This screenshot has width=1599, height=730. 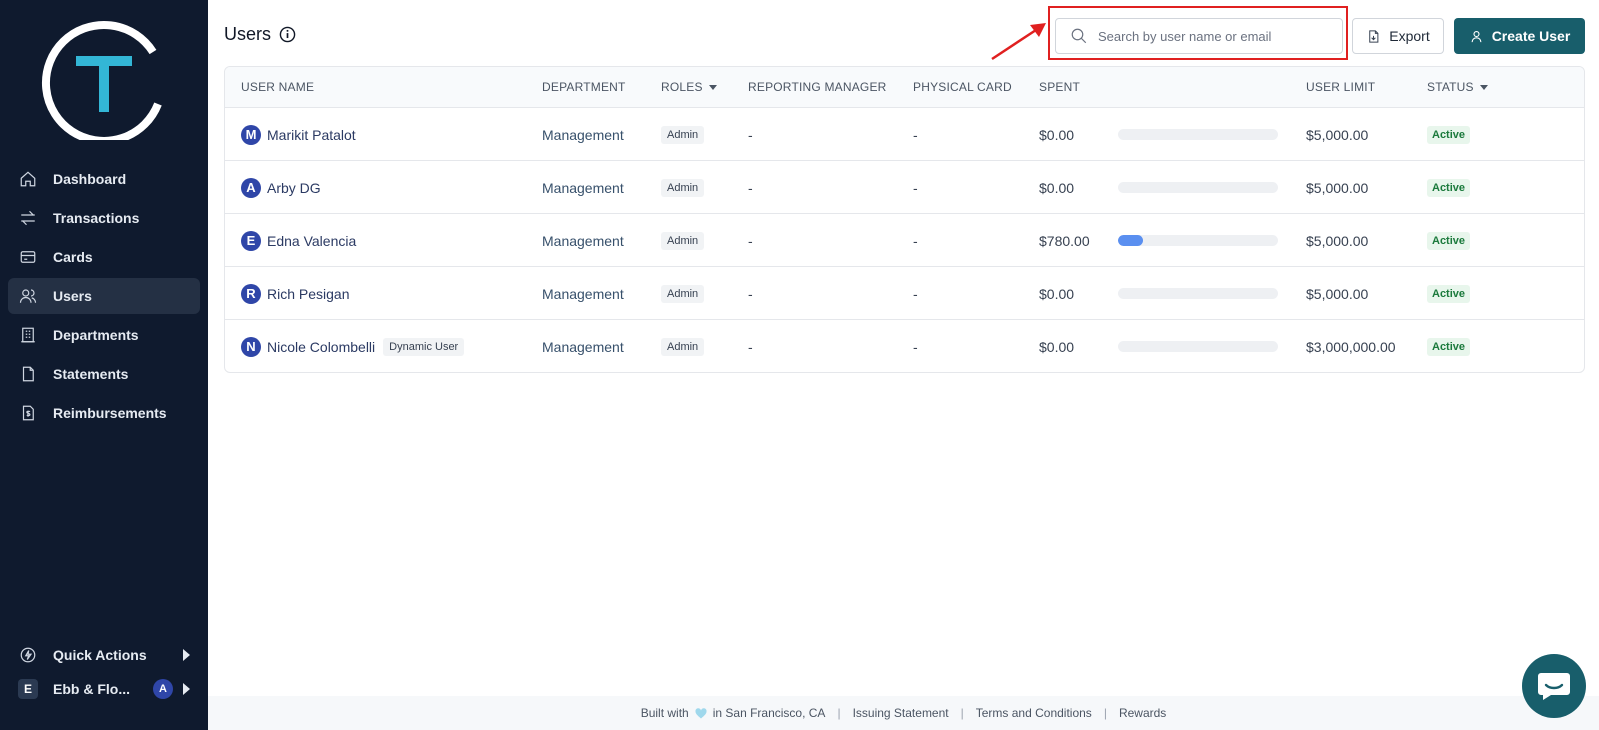 What do you see at coordinates (1018, 42) in the screenshot?
I see `arrow-annotation-icon` at bounding box center [1018, 42].